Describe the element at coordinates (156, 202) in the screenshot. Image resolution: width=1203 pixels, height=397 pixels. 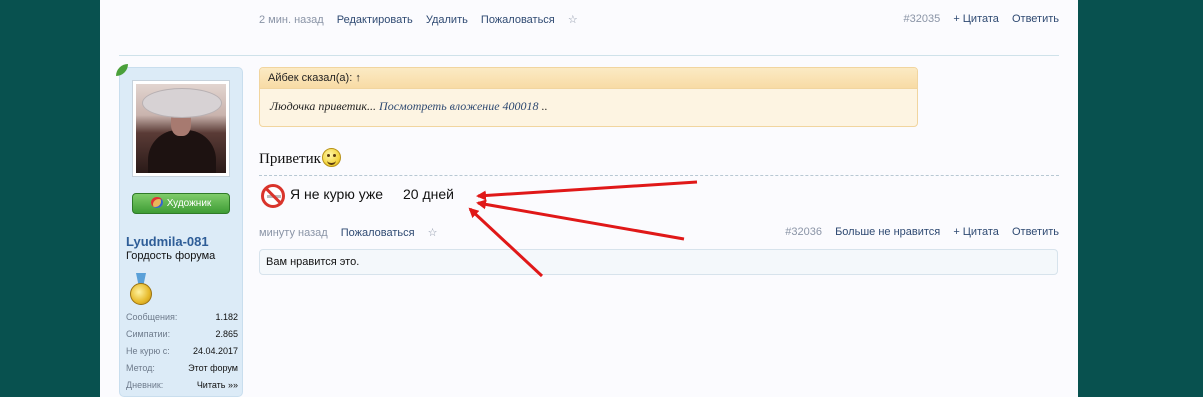
I see `palette-icon` at that location.